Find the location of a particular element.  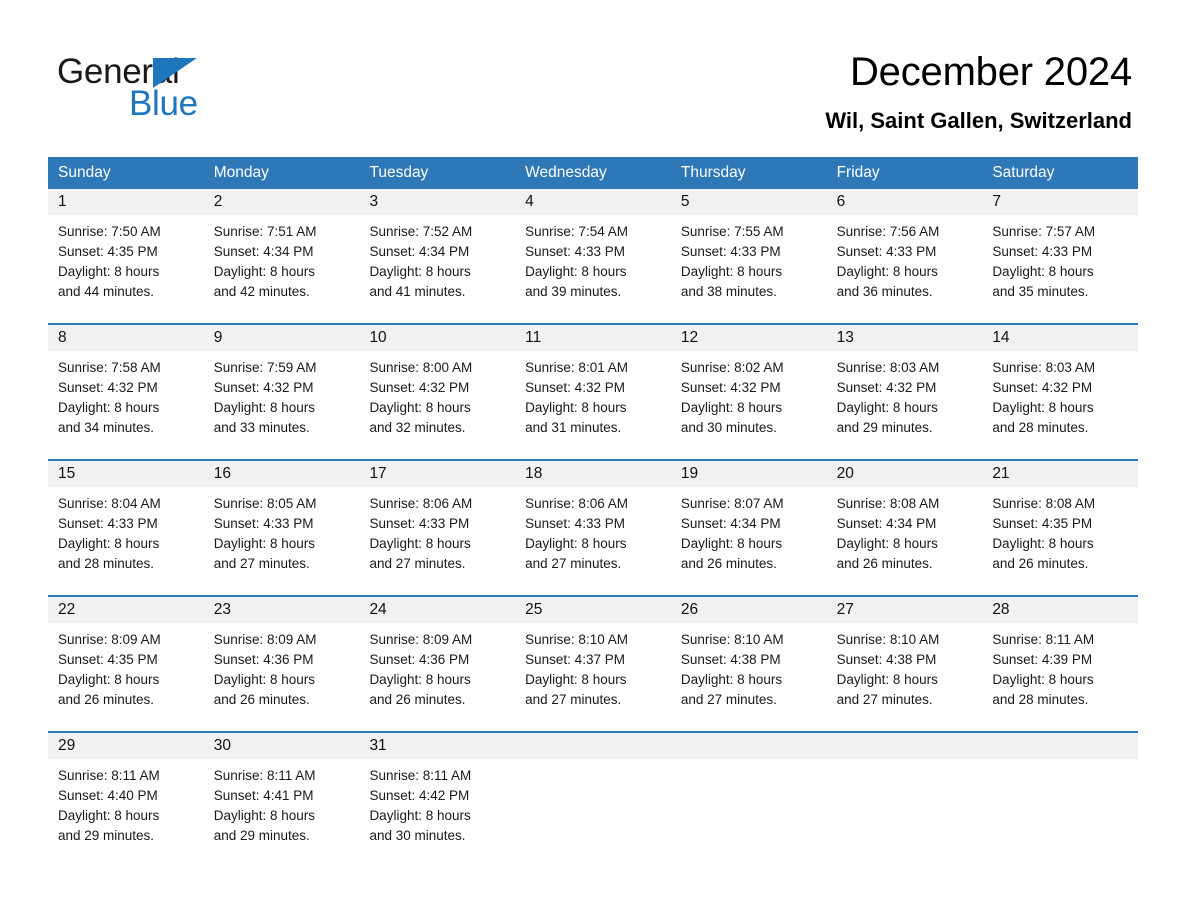

day-number: 25 is located at coordinates (593, 610).